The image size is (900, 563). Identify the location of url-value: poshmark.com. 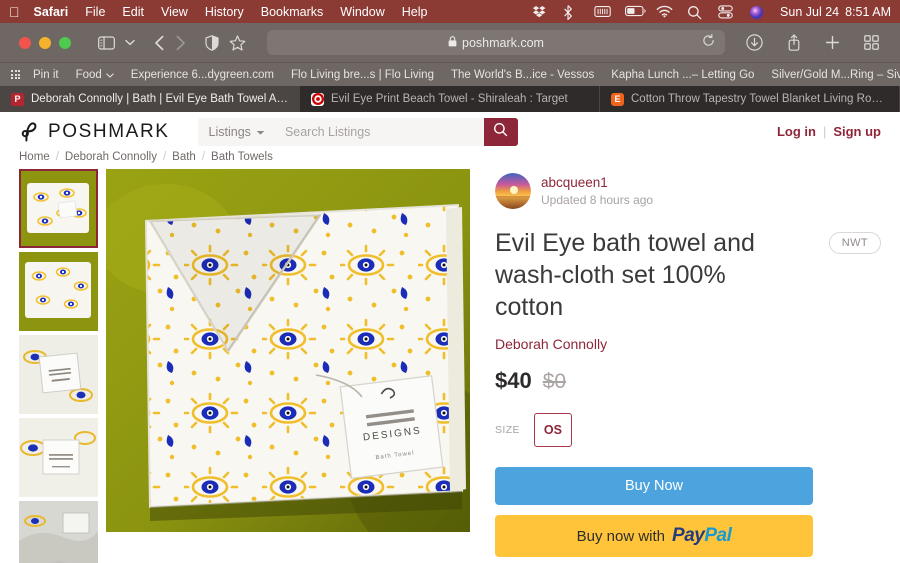
(503, 42).